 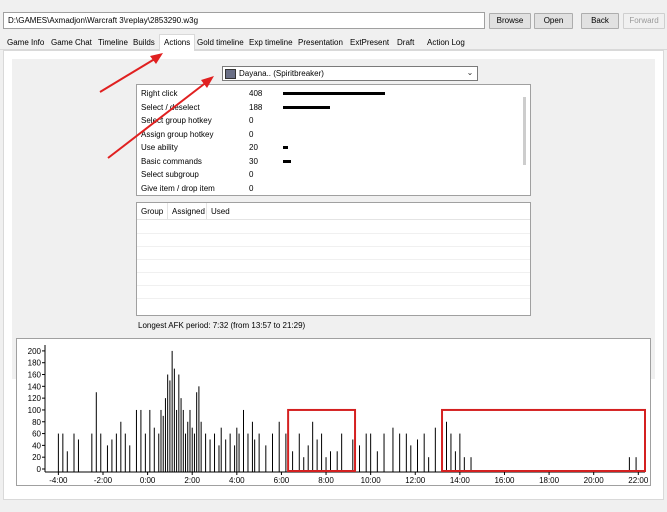 I want to click on x-tick-label: 22:00, so click(x=638, y=480).